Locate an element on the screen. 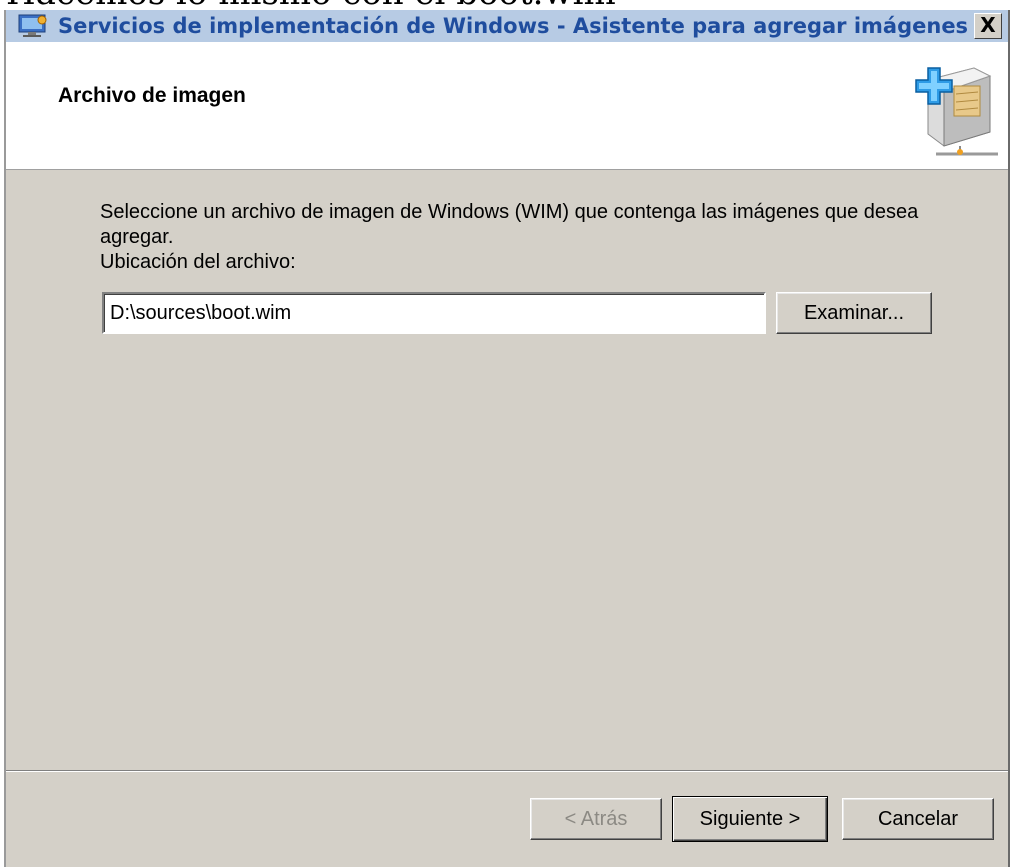 The height and width of the screenshot is (867, 1012). cancel-button: Cancelar is located at coordinates (918, 819).